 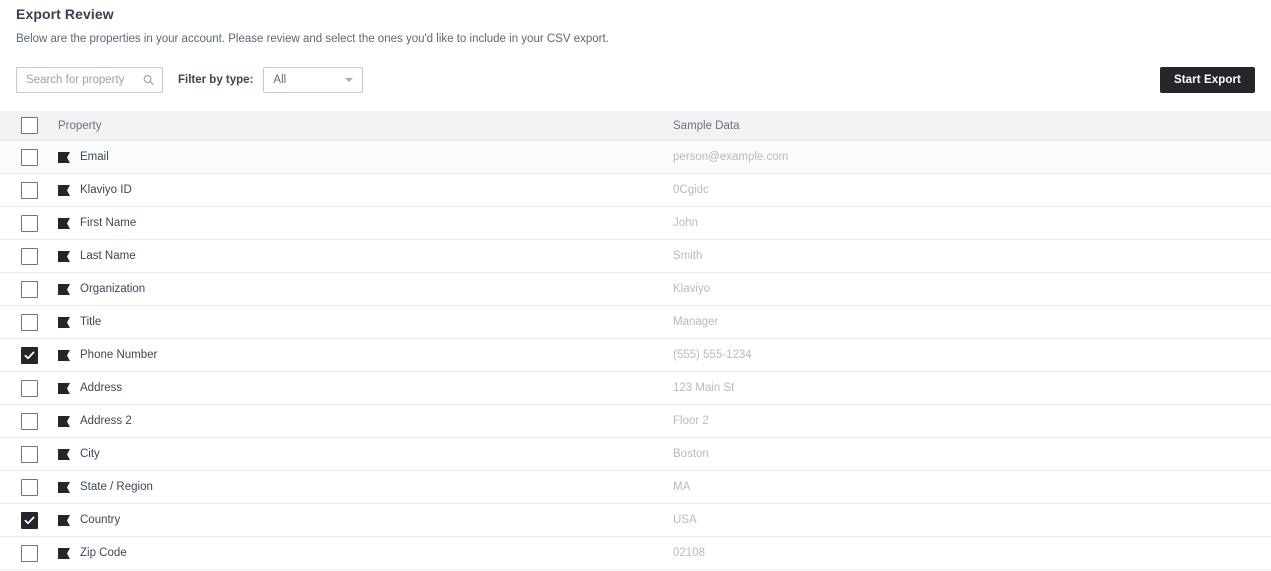 What do you see at coordinates (706, 125) in the screenshot?
I see `column-header-sample-data: Sample Data` at bounding box center [706, 125].